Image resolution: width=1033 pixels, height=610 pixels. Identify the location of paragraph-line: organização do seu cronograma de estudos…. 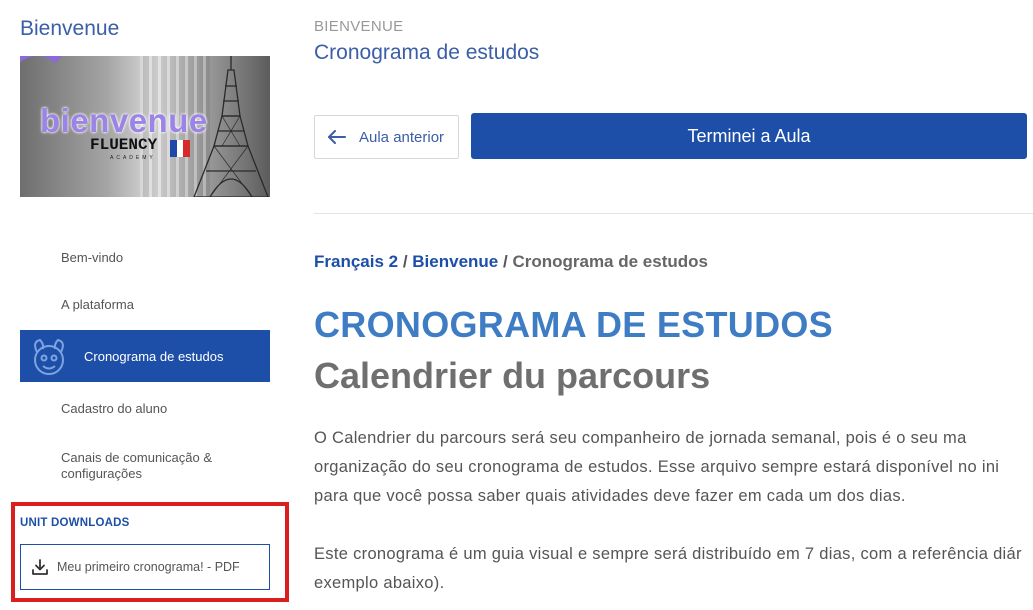
(657, 467).